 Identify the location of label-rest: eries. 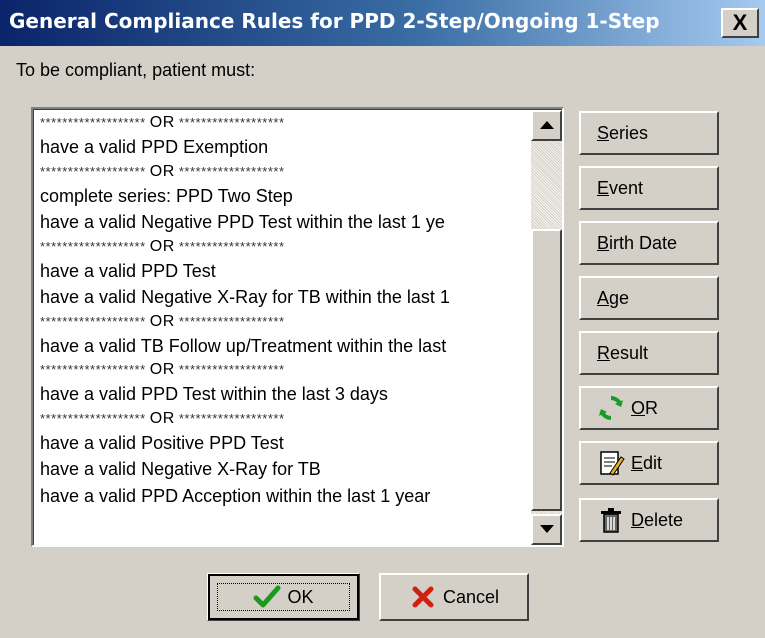
(629, 132).